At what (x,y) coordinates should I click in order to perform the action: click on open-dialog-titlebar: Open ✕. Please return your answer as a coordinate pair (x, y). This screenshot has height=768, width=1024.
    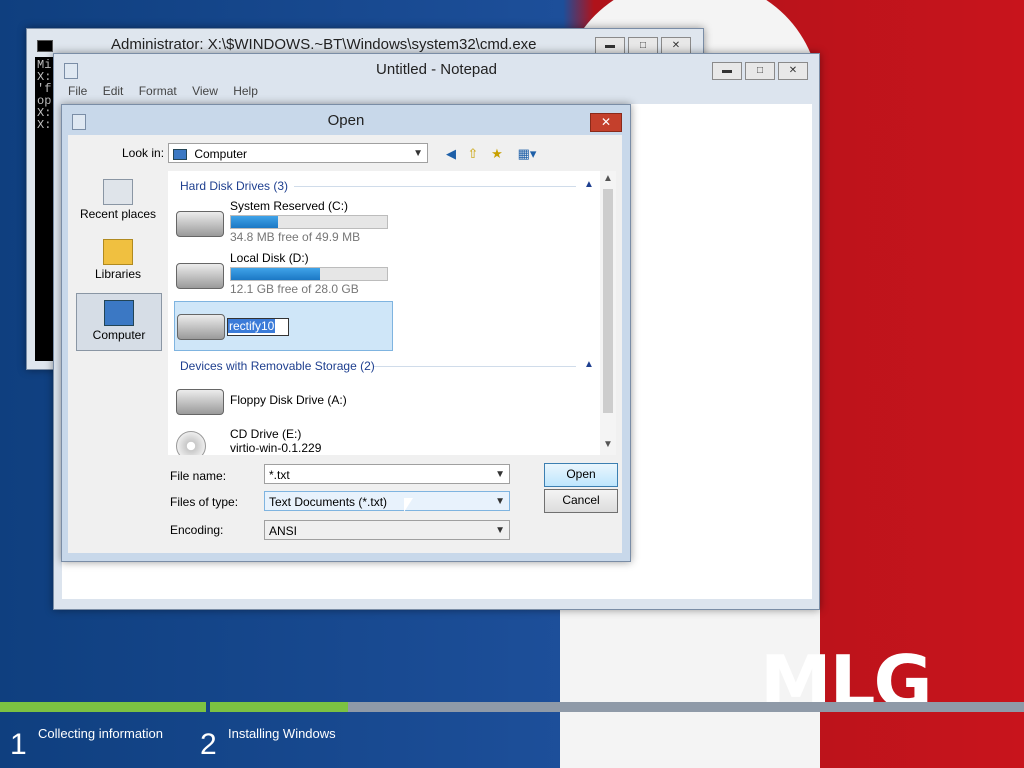
    Looking at the image, I should click on (346, 119).